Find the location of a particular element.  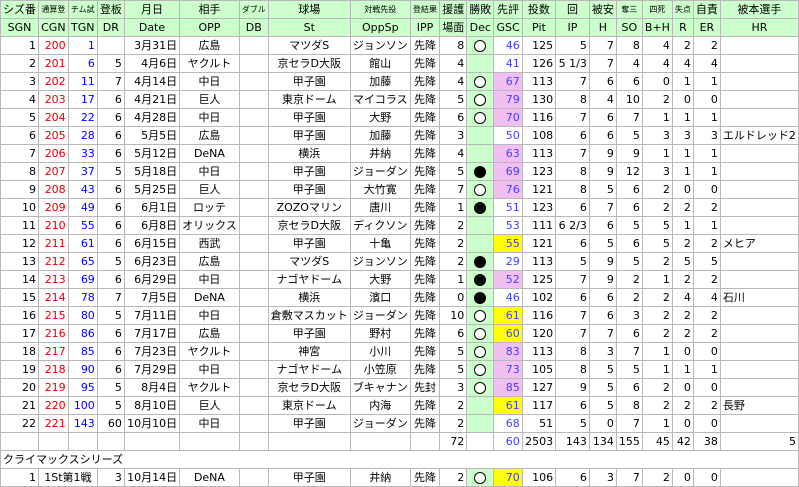

ip-cell: 5 is located at coordinates (572, 261).